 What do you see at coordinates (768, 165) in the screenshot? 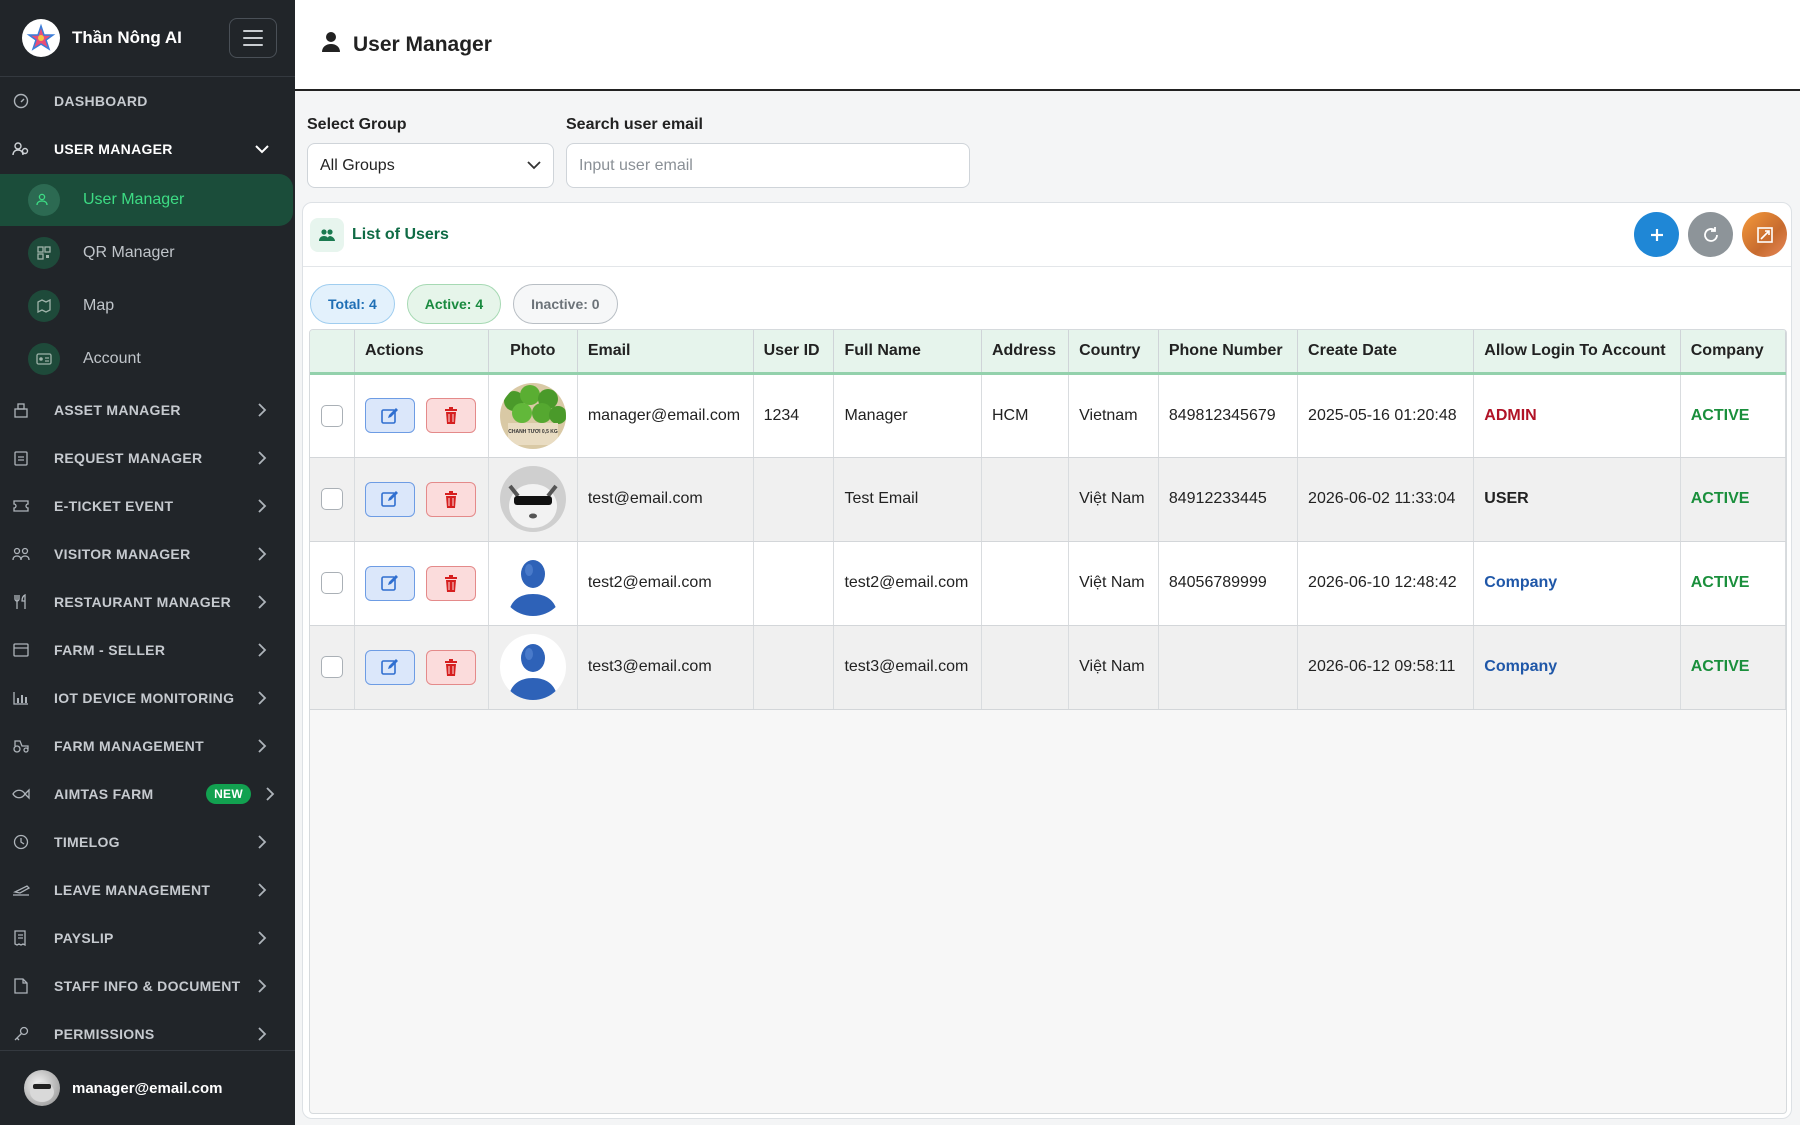
I see `search-input` at bounding box center [768, 165].